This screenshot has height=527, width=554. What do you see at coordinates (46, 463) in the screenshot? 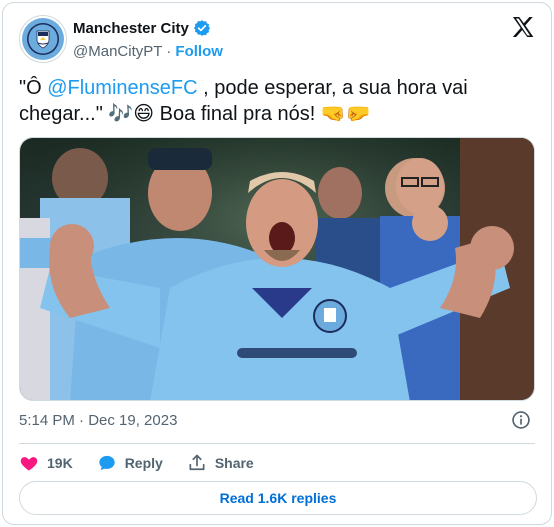
I see `like-button: 19K` at bounding box center [46, 463].